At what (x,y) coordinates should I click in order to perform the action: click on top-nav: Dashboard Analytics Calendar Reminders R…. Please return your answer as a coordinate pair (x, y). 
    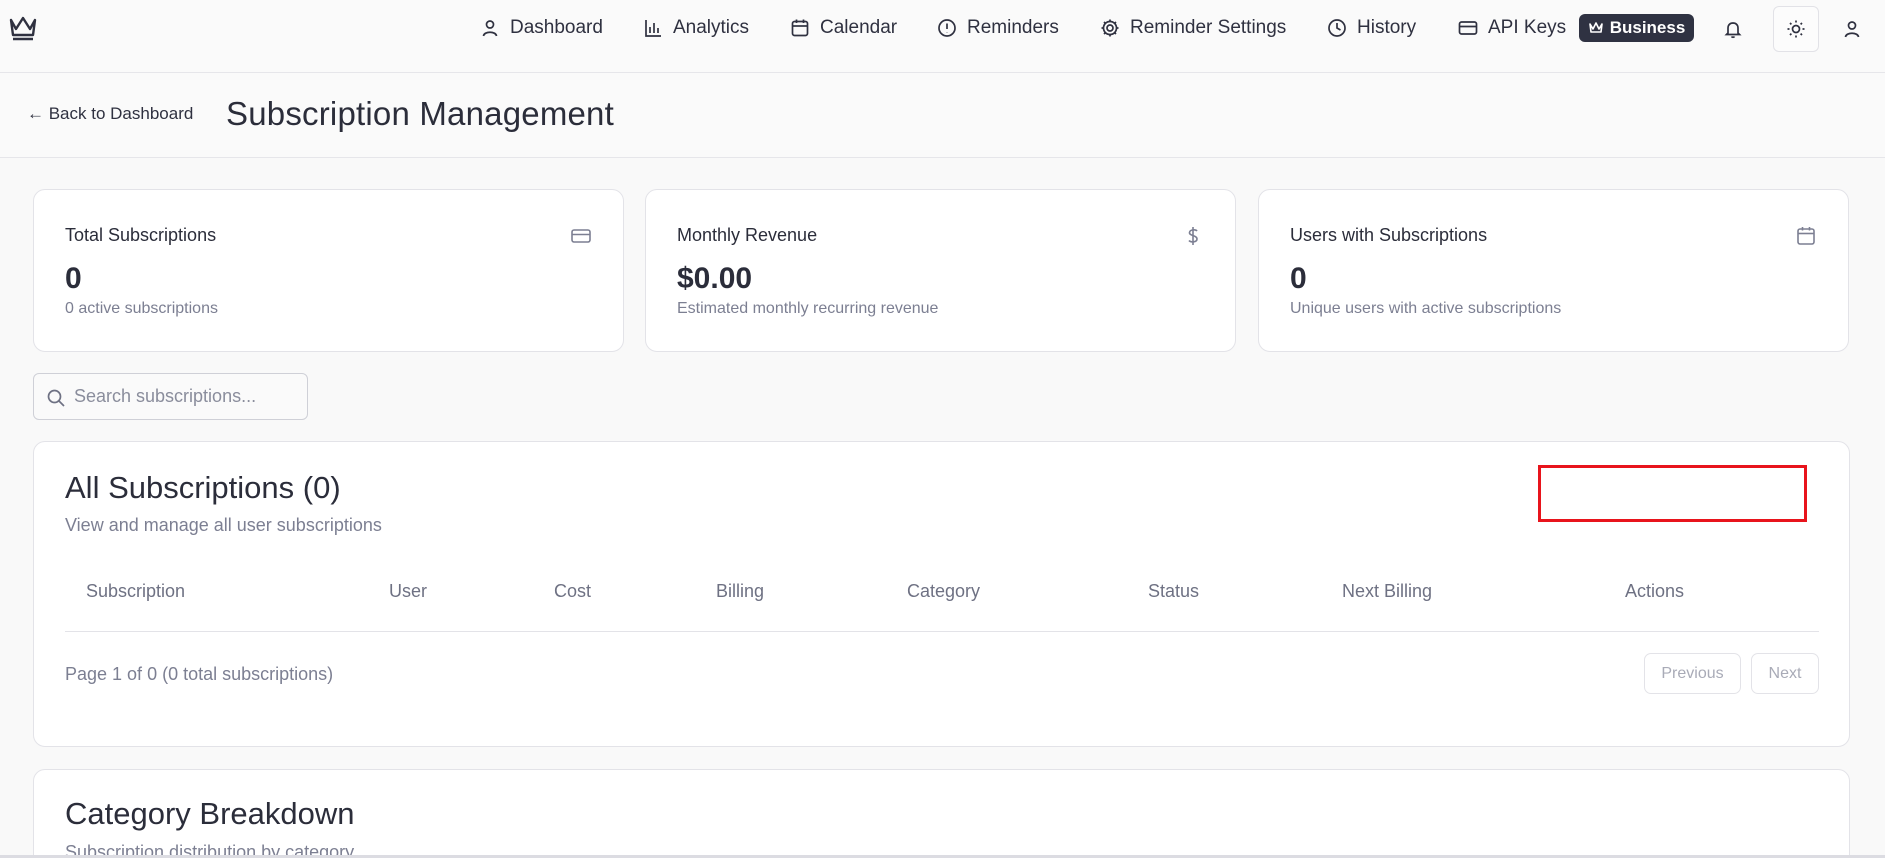
    Looking at the image, I should click on (942, 36).